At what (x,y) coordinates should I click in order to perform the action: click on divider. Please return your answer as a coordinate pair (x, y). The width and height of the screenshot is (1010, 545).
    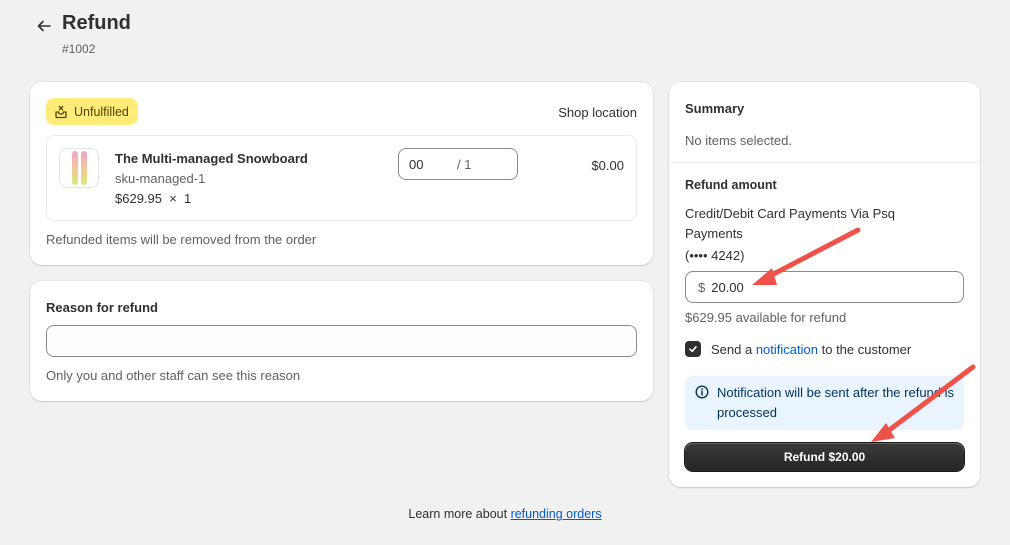
    Looking at the image, I should click on (824, 162).